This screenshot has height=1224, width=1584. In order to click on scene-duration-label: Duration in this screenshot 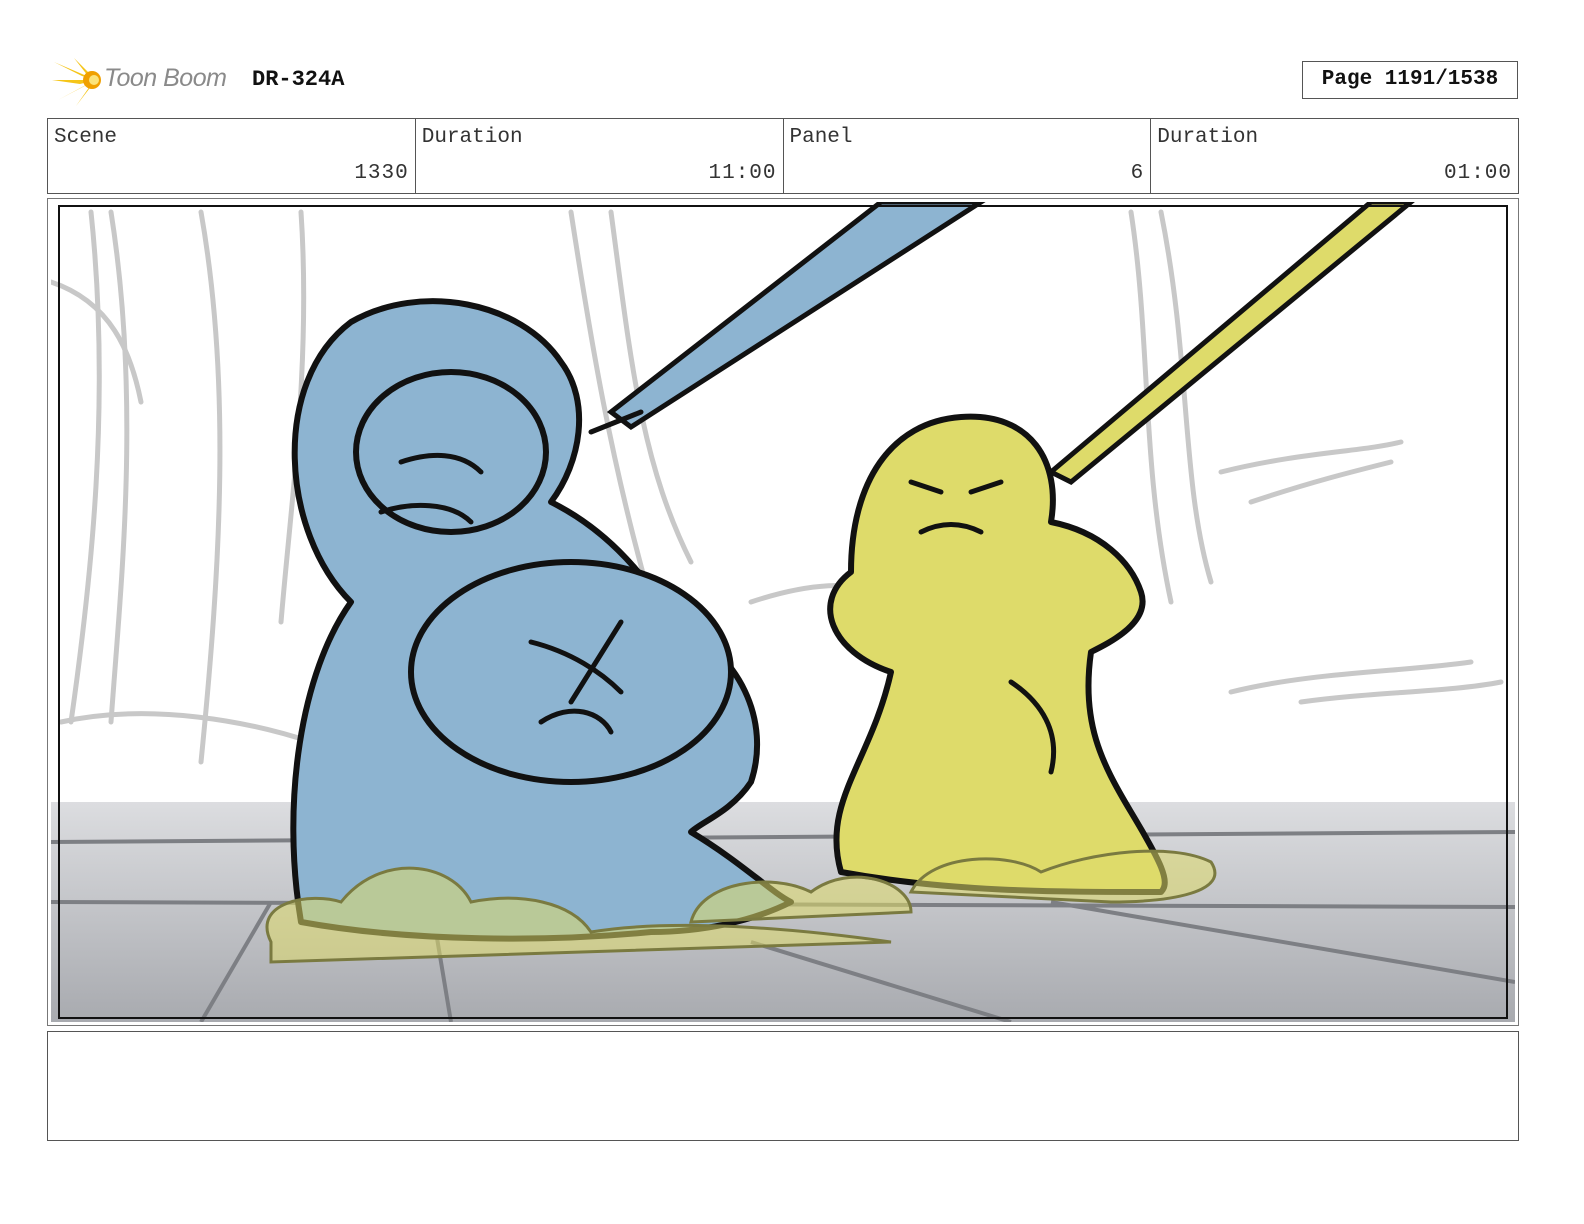, I will do `click(472, 137)`.